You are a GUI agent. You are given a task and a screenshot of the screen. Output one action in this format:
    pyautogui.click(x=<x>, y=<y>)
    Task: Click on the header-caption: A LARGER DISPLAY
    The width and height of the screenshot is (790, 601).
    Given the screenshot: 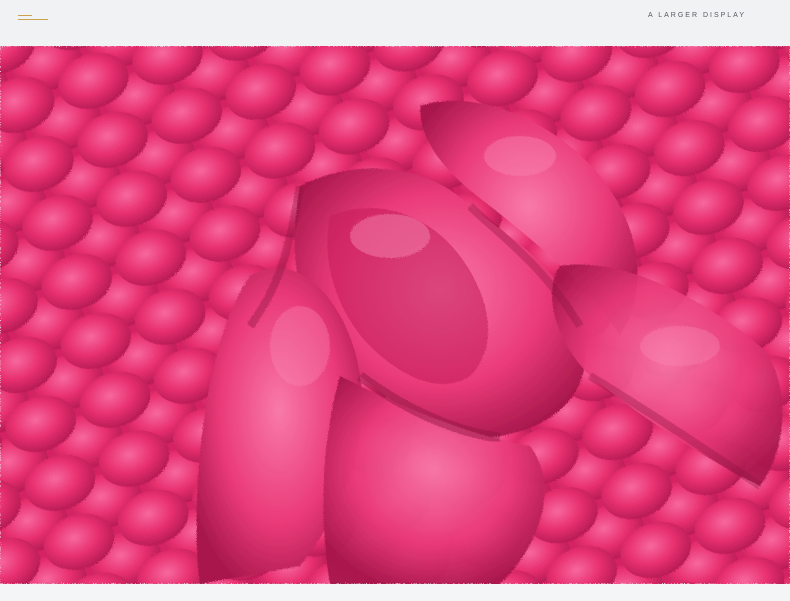 What is the action you would take?
    pyautogui.click(x=696, y=15)
    